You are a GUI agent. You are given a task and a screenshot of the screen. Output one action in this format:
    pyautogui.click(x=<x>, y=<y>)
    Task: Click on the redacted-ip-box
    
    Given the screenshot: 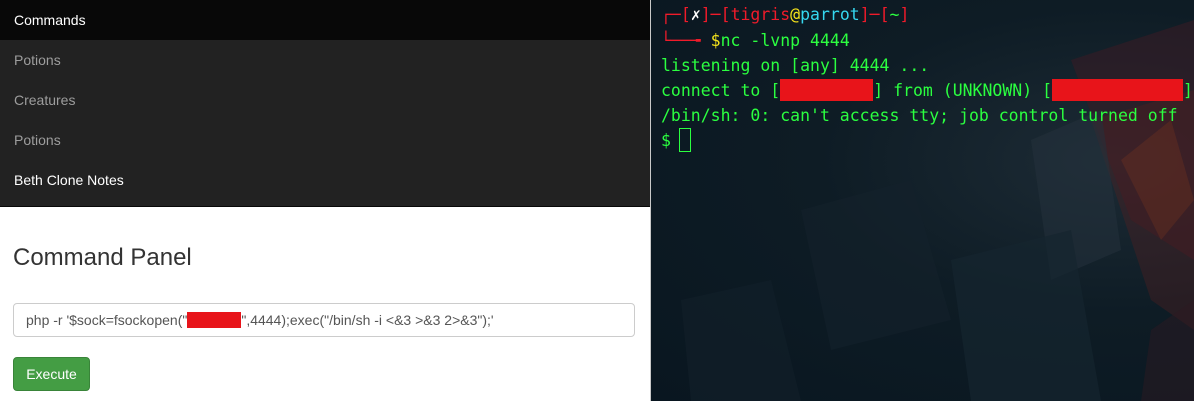 What is the action you would take?
    pyautogui.click(x=214, y=320)
    